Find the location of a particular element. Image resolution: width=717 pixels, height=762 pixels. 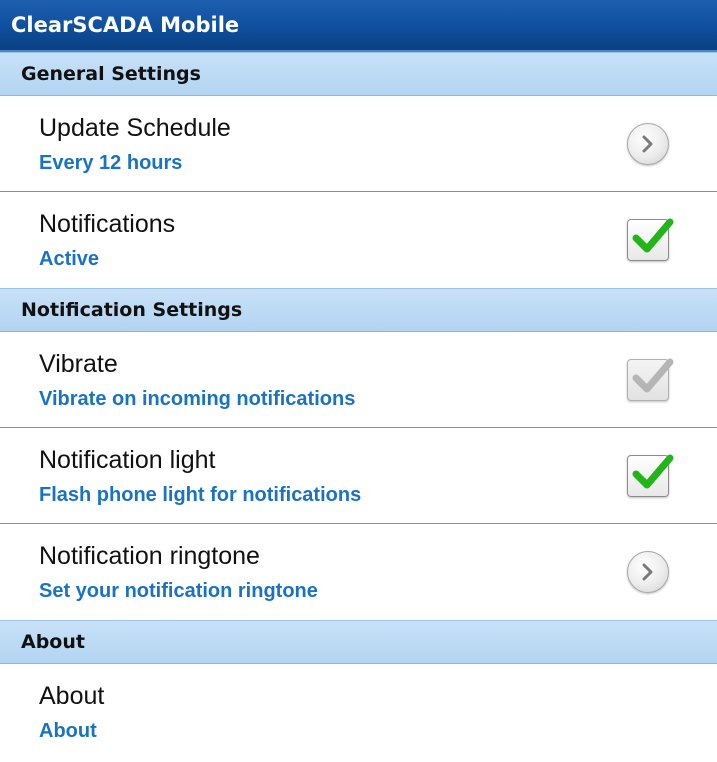

setting-subtitle: About is located at coordinates (68, 731).